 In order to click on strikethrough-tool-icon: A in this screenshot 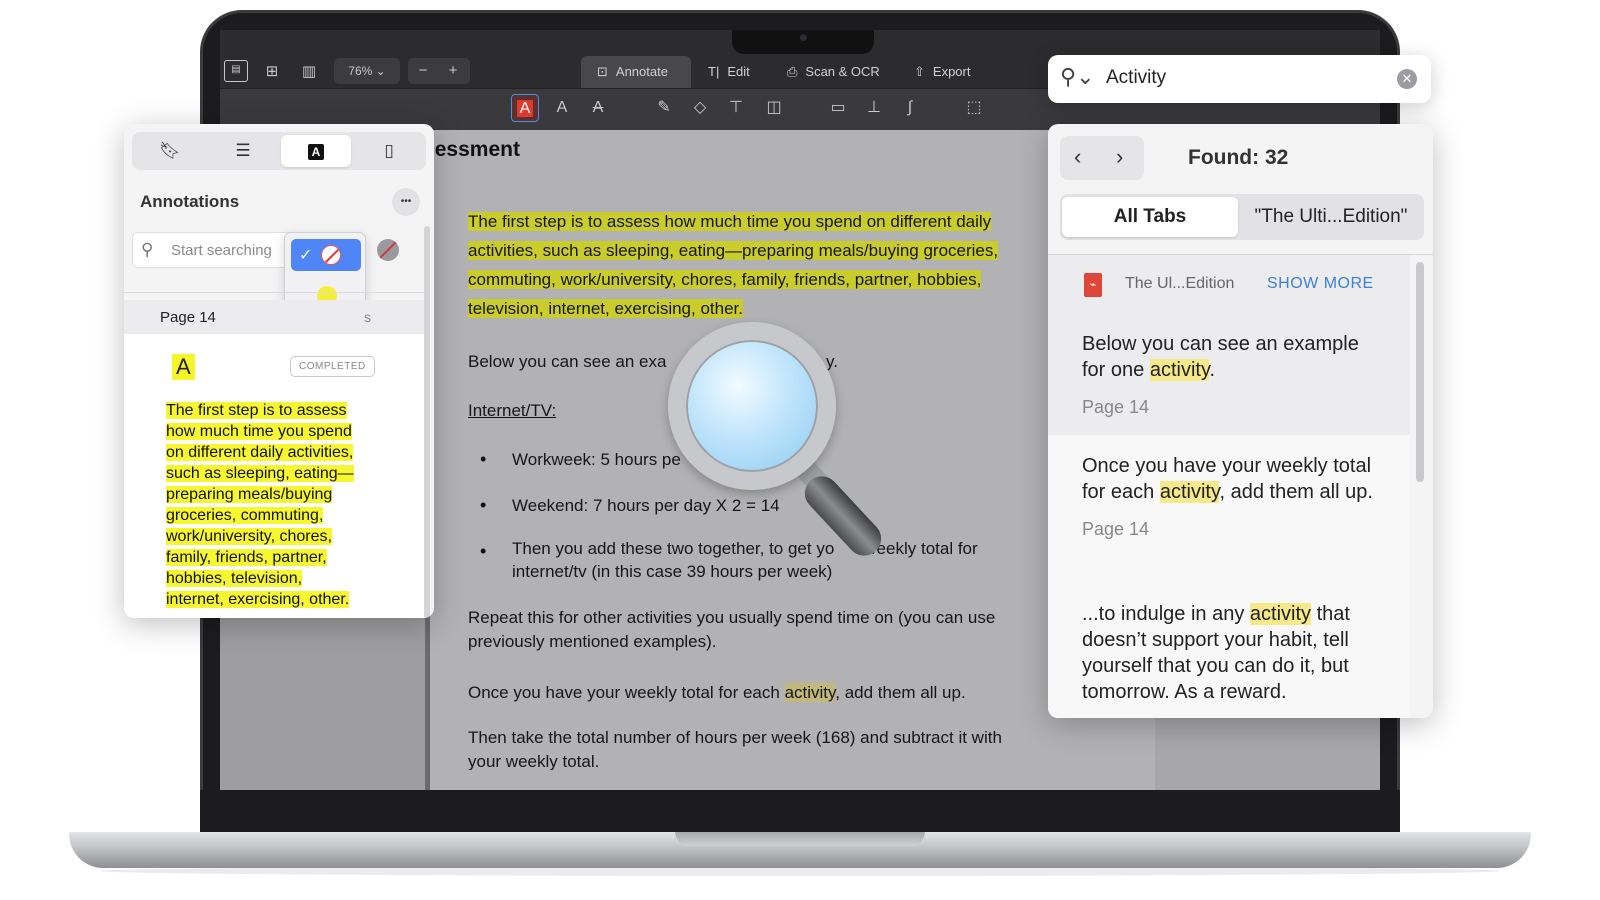, I will do `click(598, 108)`.